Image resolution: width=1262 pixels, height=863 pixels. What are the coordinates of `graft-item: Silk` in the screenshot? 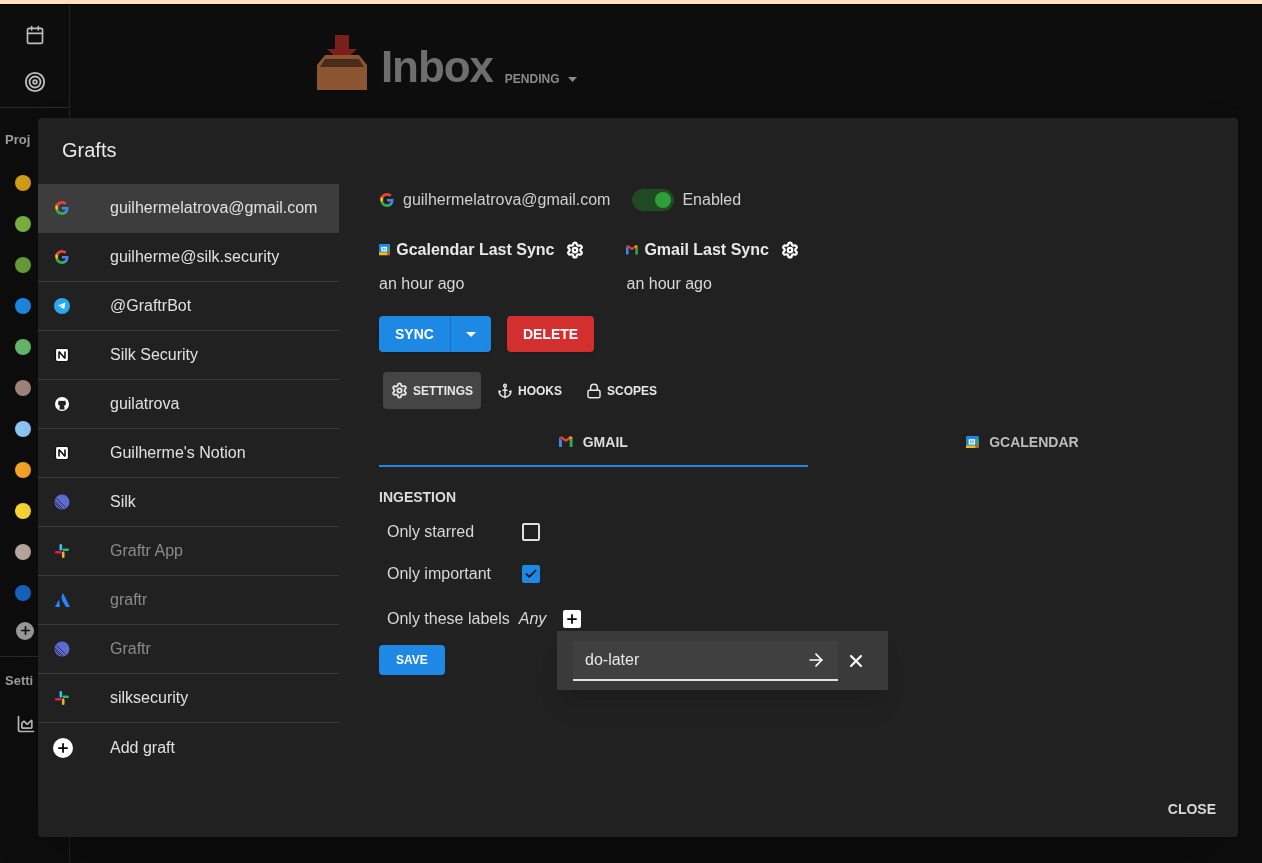 It's located at (188, 502).